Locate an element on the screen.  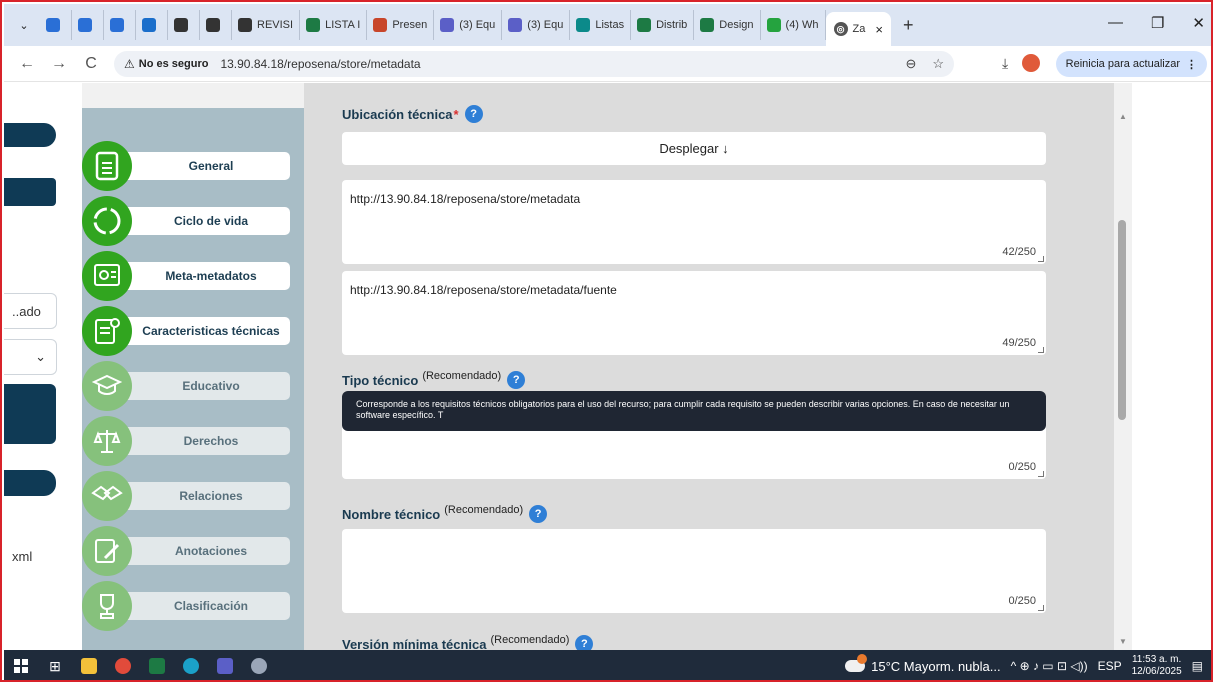
close-tab-icon: × is located at coordinates (879, 29).